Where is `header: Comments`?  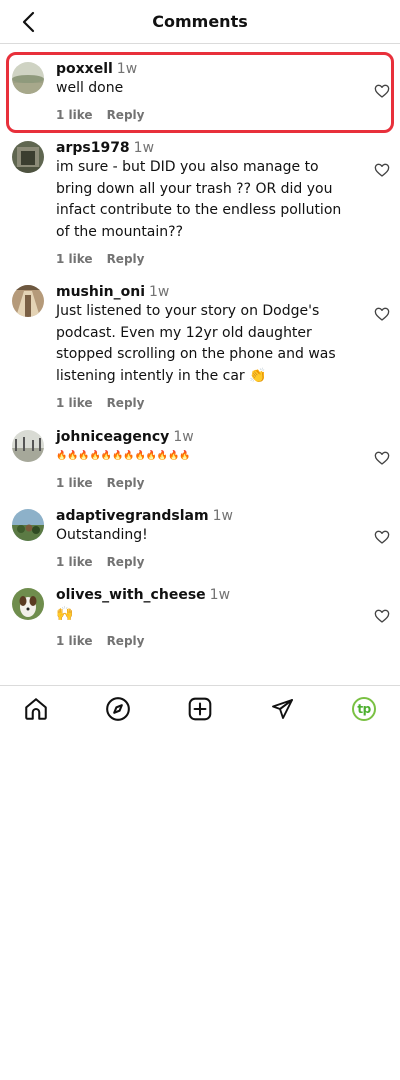
header: Comments is located at coordinates (200, 22).